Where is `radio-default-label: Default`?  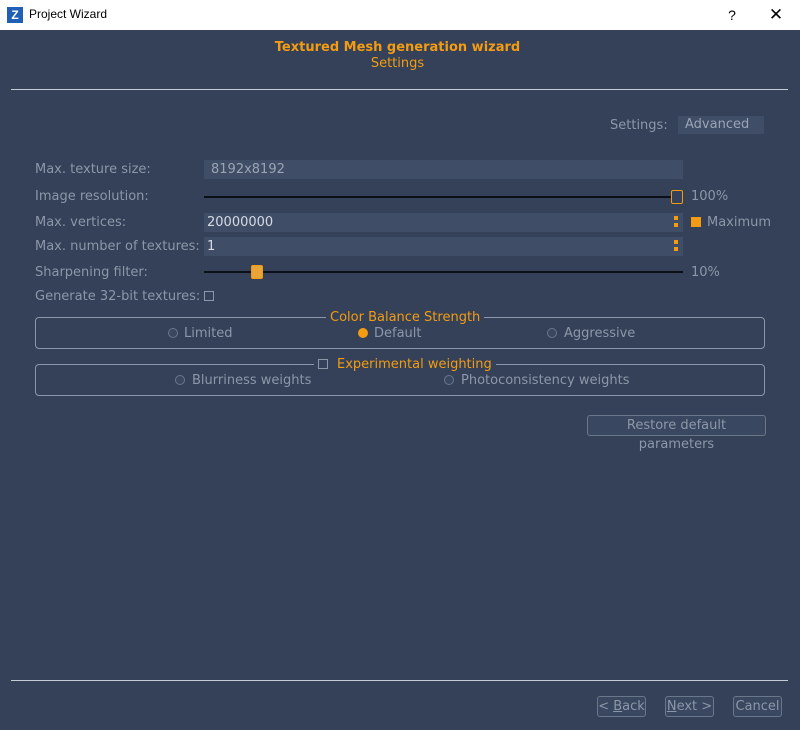
radio-default-label: Default is located at coordinates (398, 333).